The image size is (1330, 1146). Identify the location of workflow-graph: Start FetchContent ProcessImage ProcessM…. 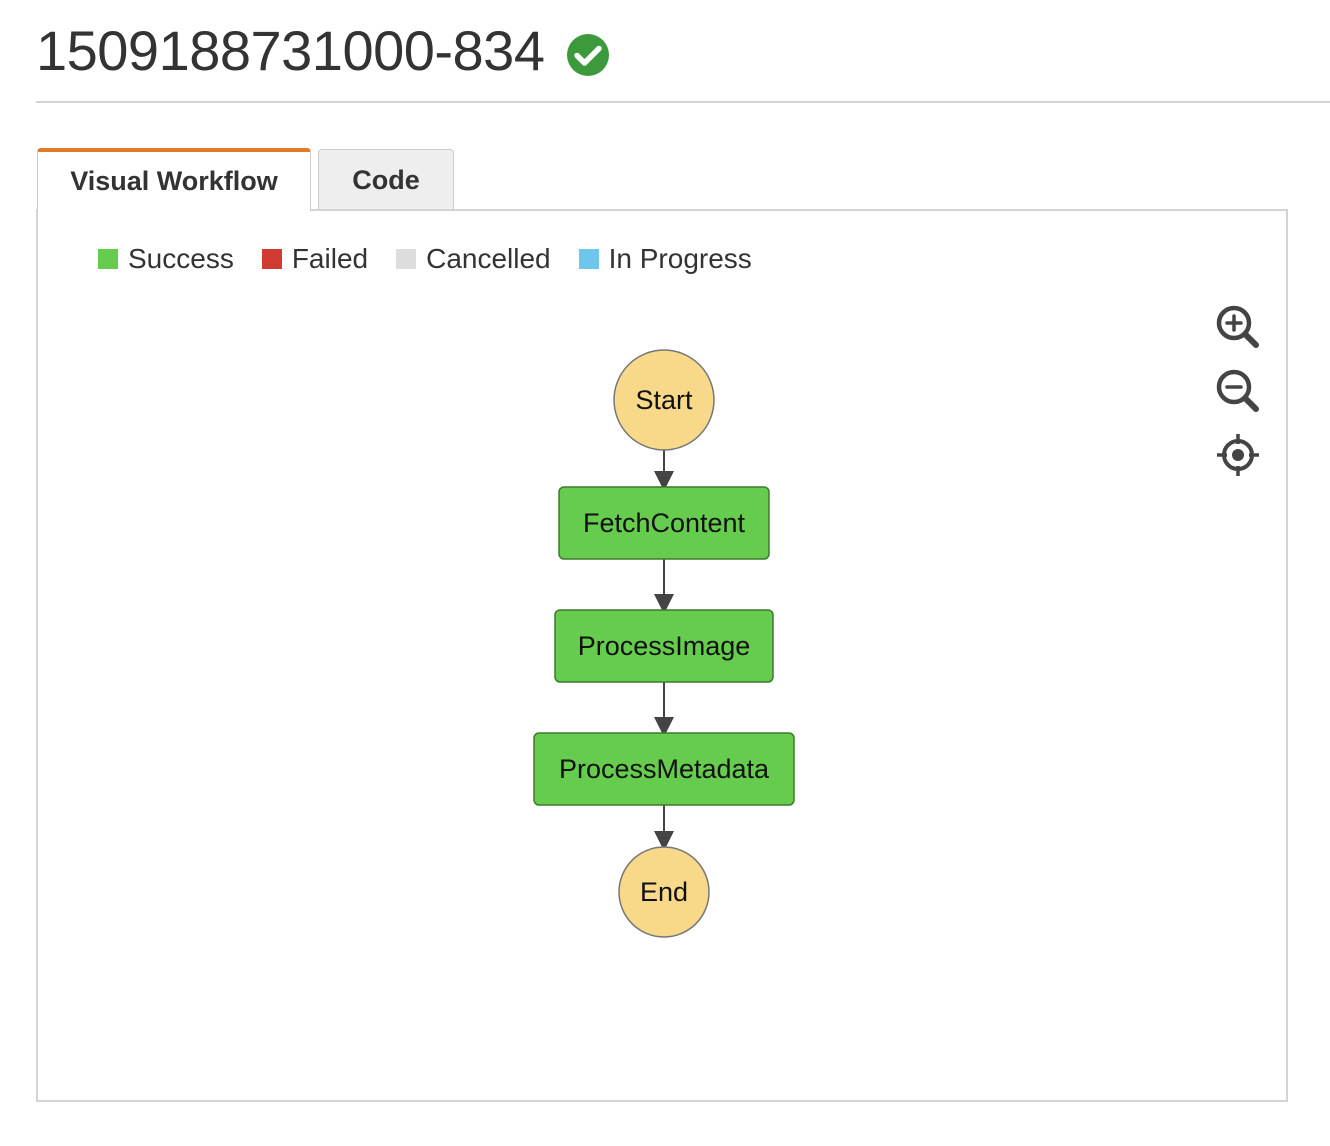
(664, 643).